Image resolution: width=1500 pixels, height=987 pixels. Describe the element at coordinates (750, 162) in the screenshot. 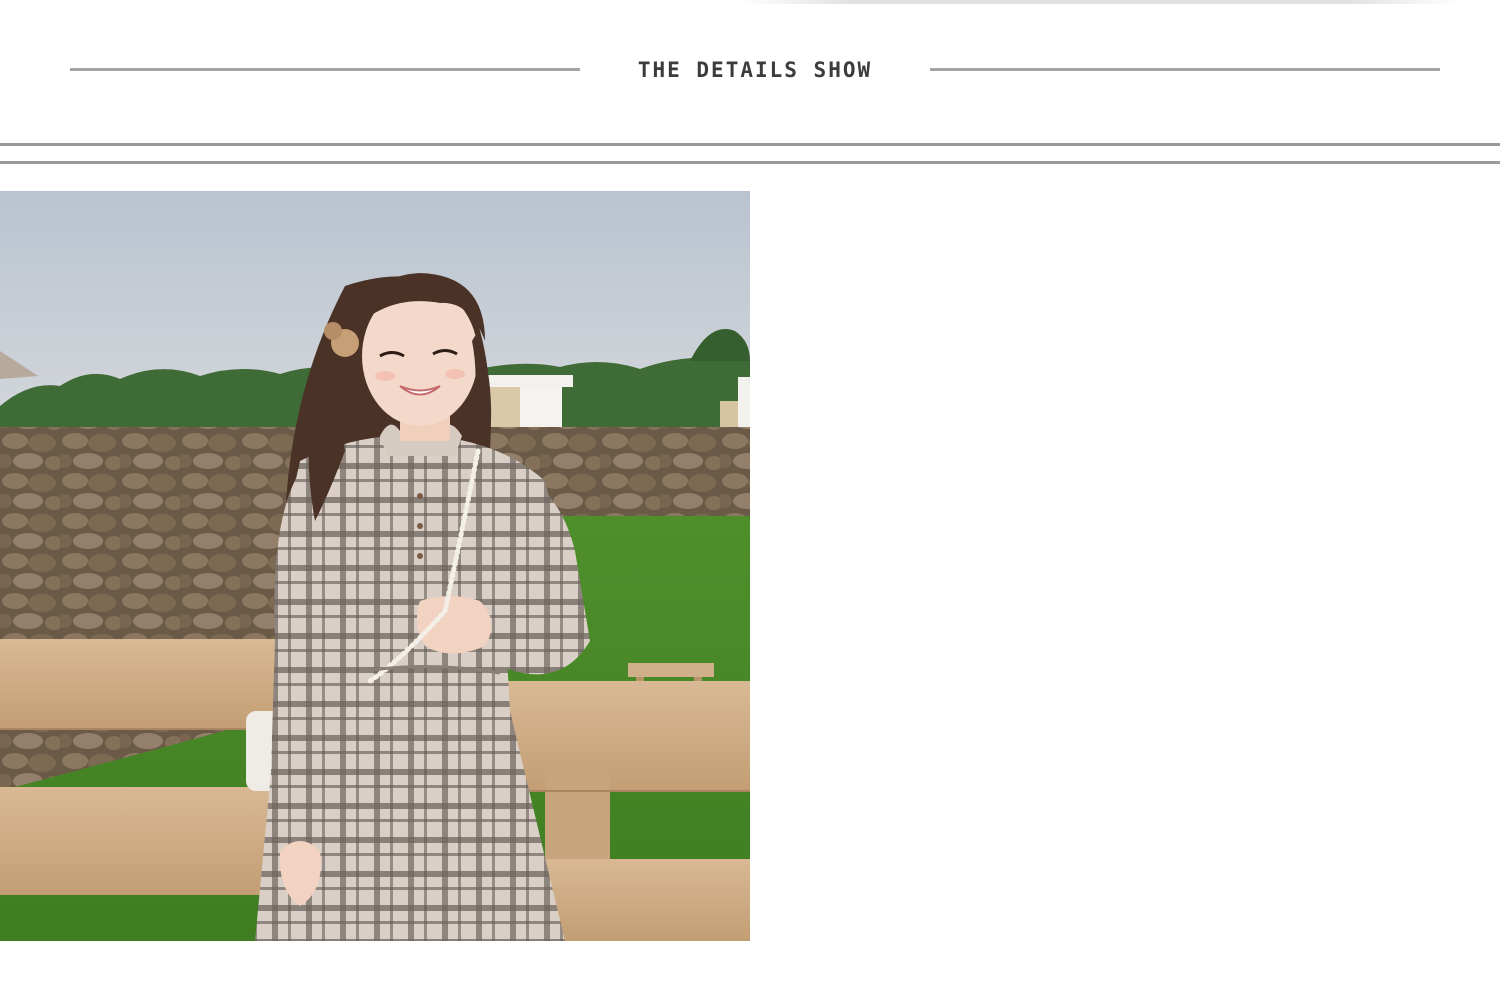

I see `divider-bottom` at that location.